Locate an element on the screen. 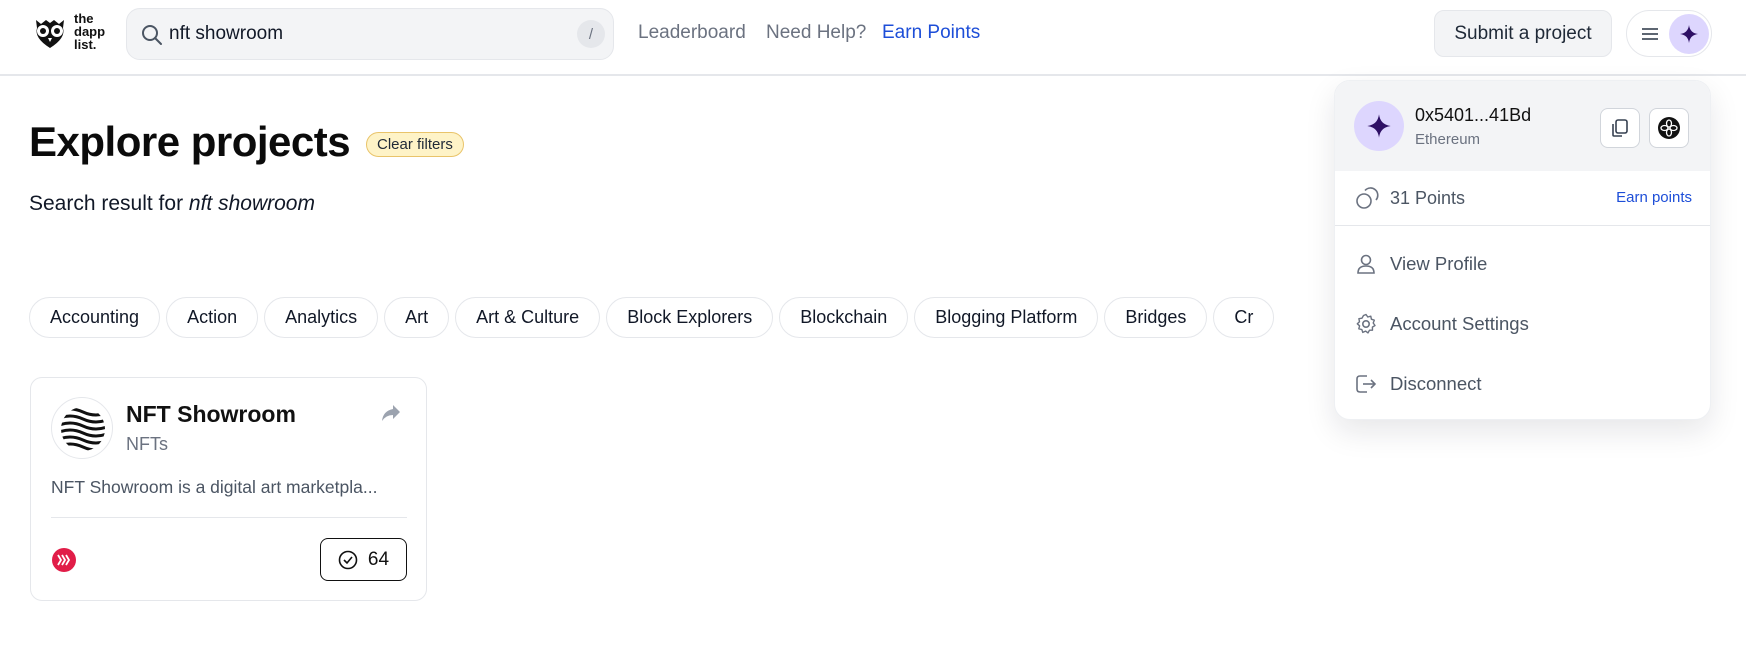 The width and height of the screenshot is (1746, 651). network-switch-button is located at coordinates (1669, 128).